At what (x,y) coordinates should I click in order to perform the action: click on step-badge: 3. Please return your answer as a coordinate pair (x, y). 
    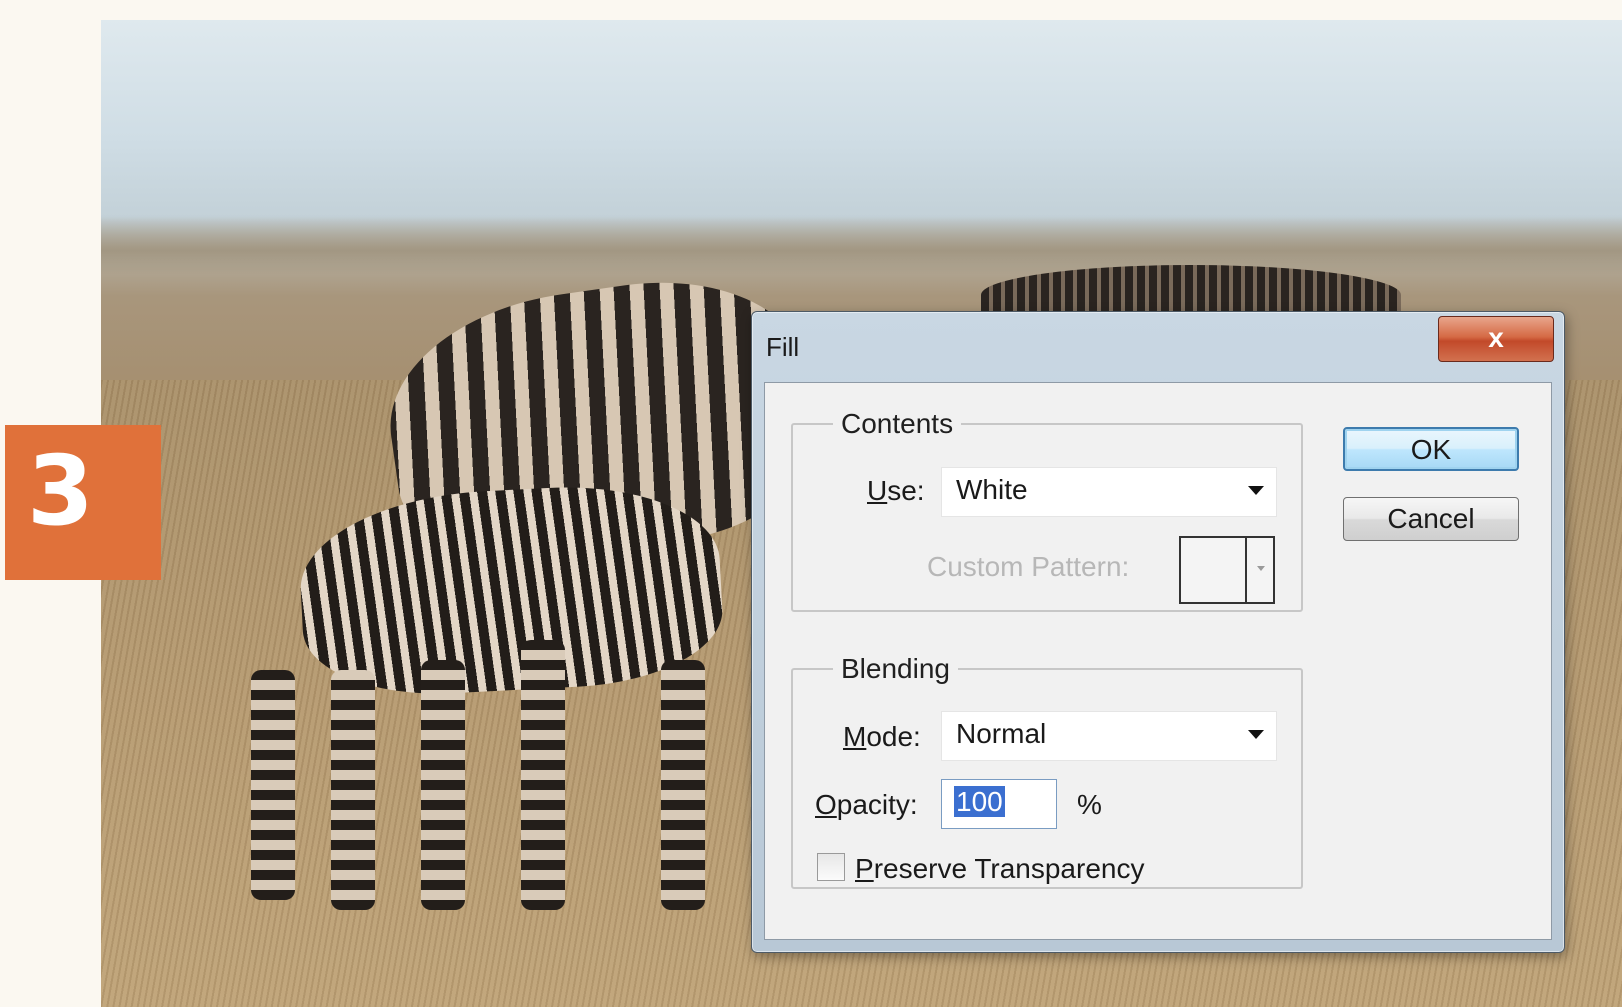
    Looking at the image, I should click on (83, 502).